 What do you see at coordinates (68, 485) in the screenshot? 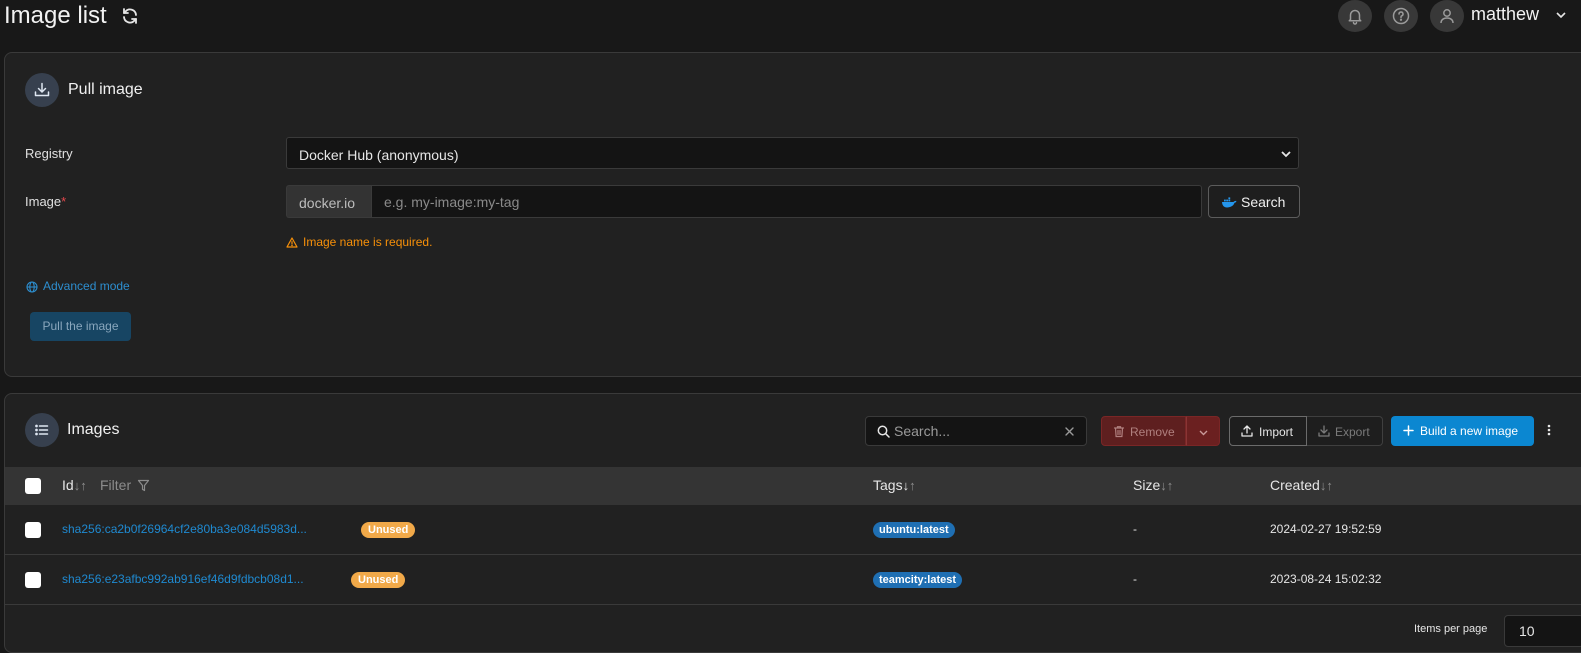
I see `column-id-label: Id` at bounding box center [68, 485].